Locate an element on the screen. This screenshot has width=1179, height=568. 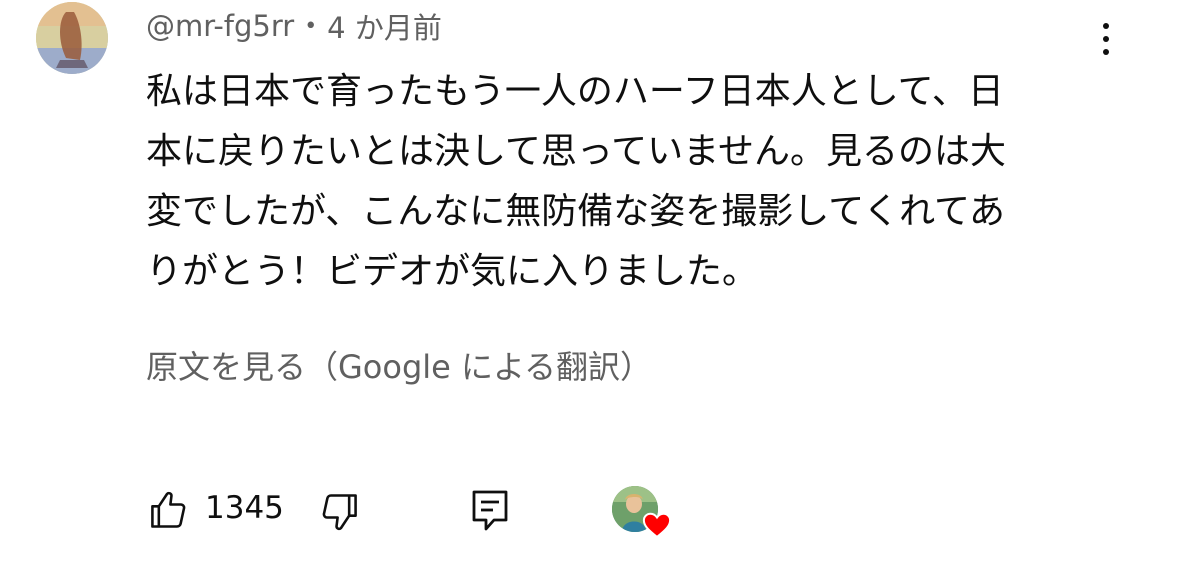
comment-body-line: 本に戻りたいとは決して思っていません。見るのは大 is located at coordinates (576, 151).